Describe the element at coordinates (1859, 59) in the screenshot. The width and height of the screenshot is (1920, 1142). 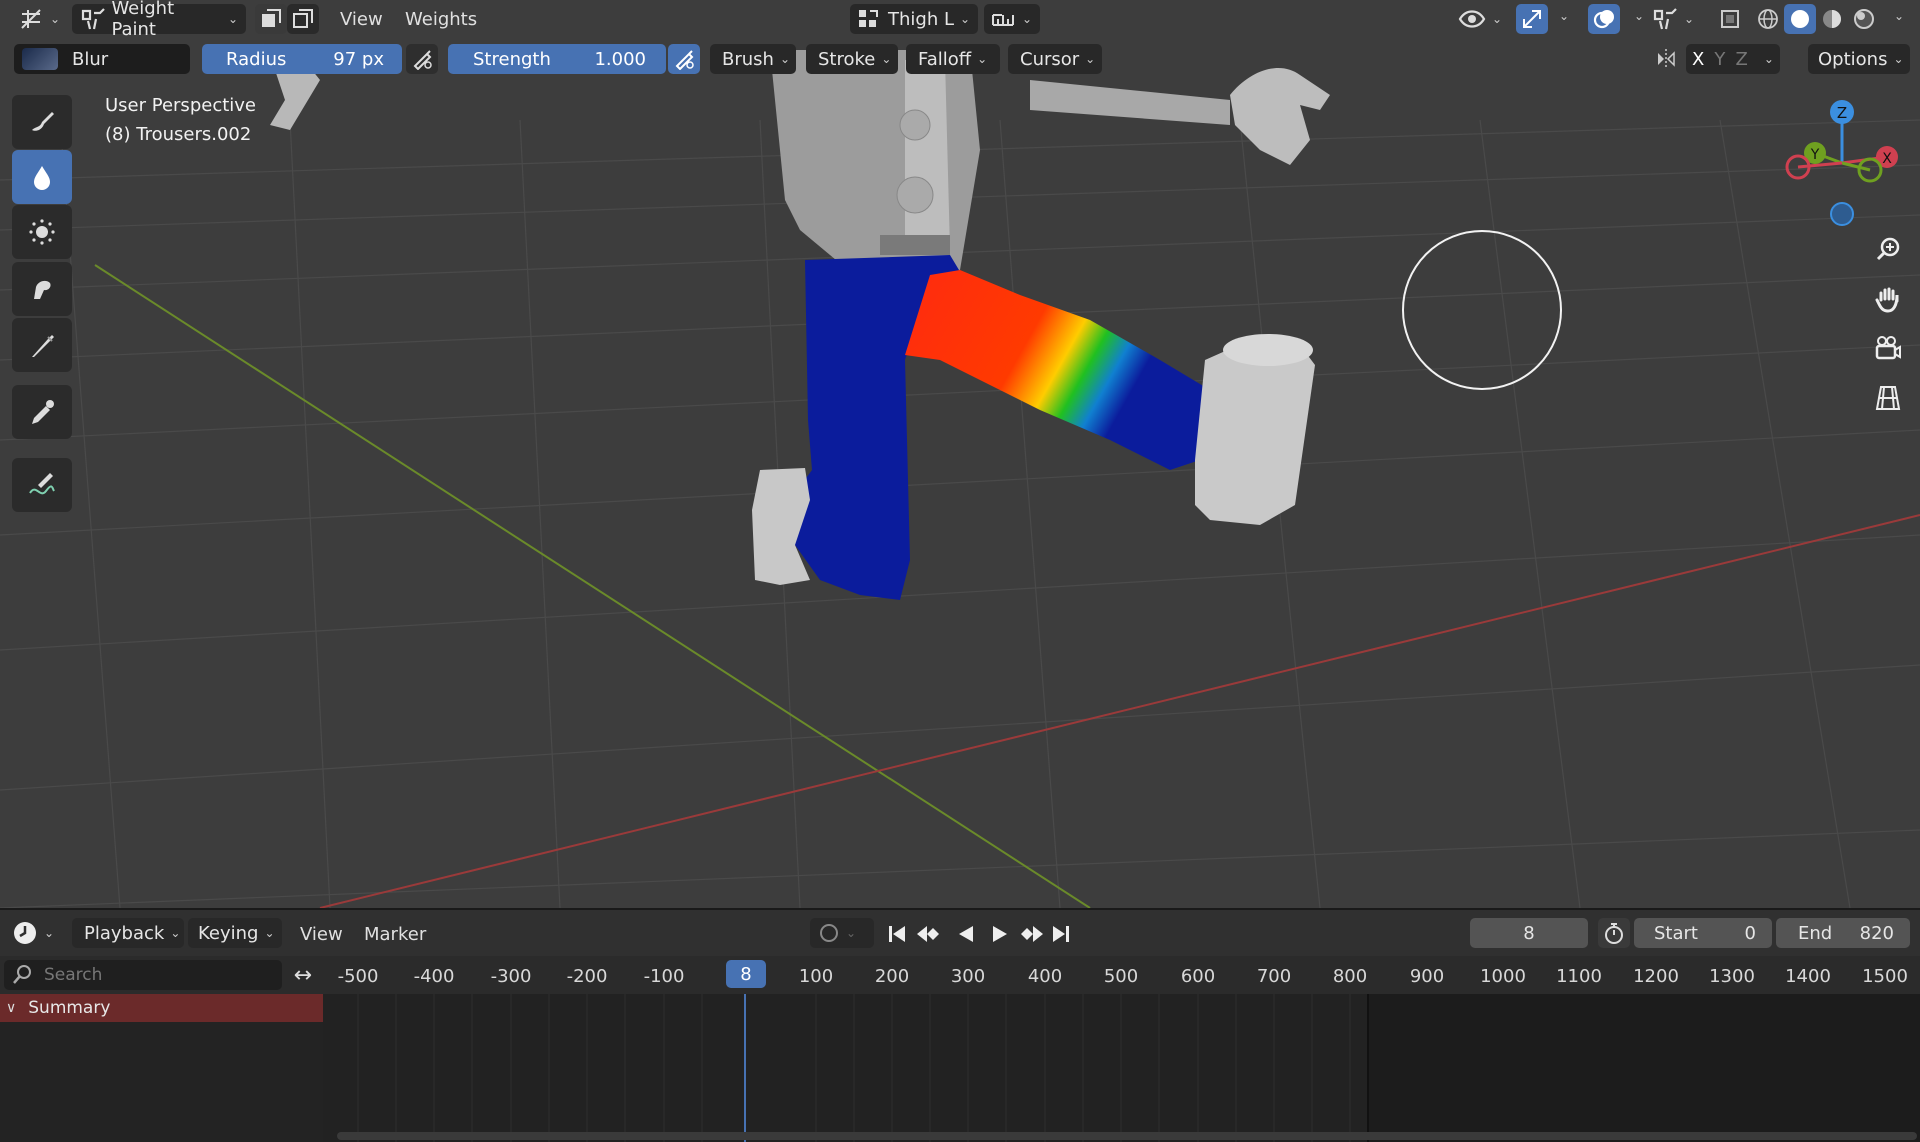
I see `options-dropdown: Options ⌄` at that location.